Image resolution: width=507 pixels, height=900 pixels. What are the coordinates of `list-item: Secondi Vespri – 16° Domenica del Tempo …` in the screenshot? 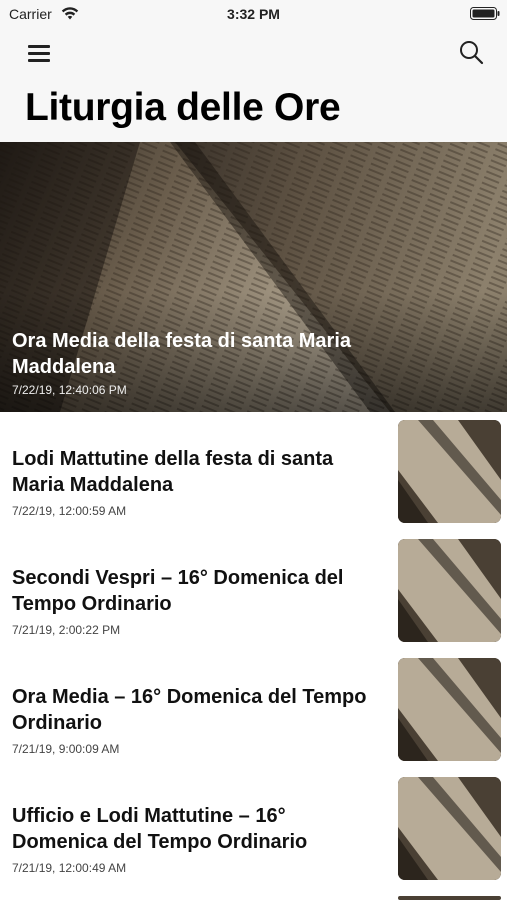 It's located at (253, 590).